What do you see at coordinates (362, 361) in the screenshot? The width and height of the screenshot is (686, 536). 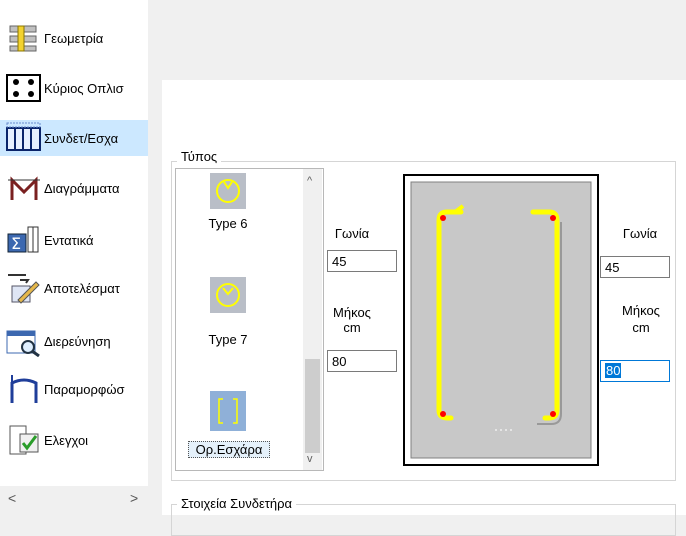 I see `left-length-input` at bounding box center [362, 361].